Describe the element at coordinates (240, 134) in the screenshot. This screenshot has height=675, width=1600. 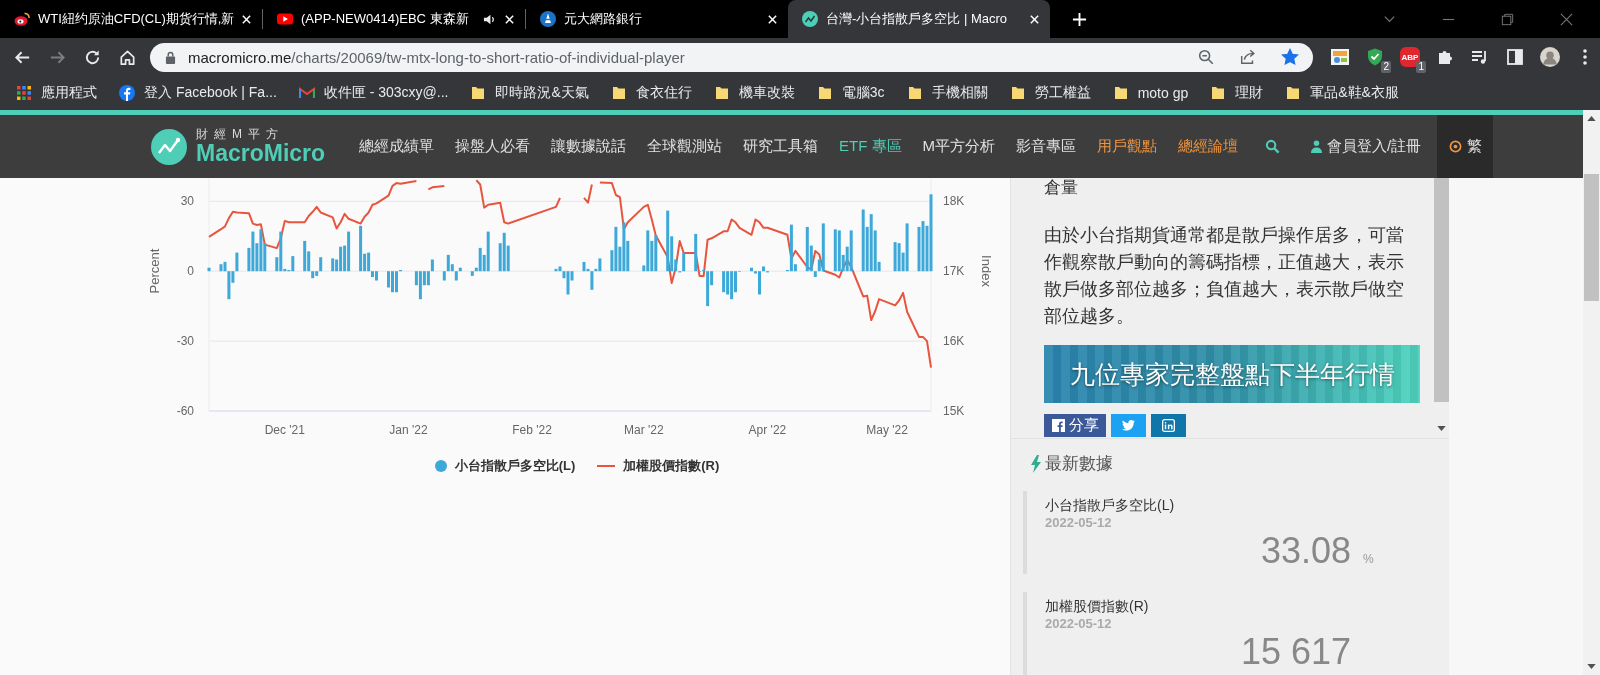
I see `logo-tagline: 財經M平方` at that location.